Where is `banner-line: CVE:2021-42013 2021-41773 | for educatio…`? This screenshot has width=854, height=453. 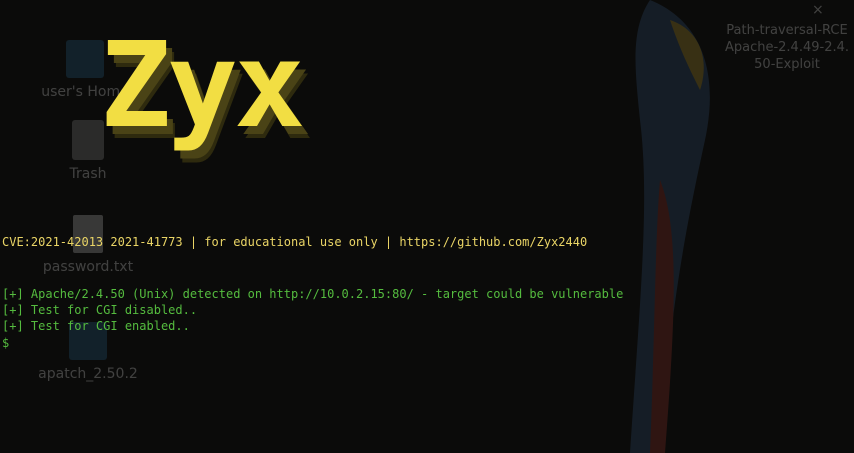
banner-line: CVE:2021-42013 2021-41773 | for educatio… is located at coordinates (295, 242).